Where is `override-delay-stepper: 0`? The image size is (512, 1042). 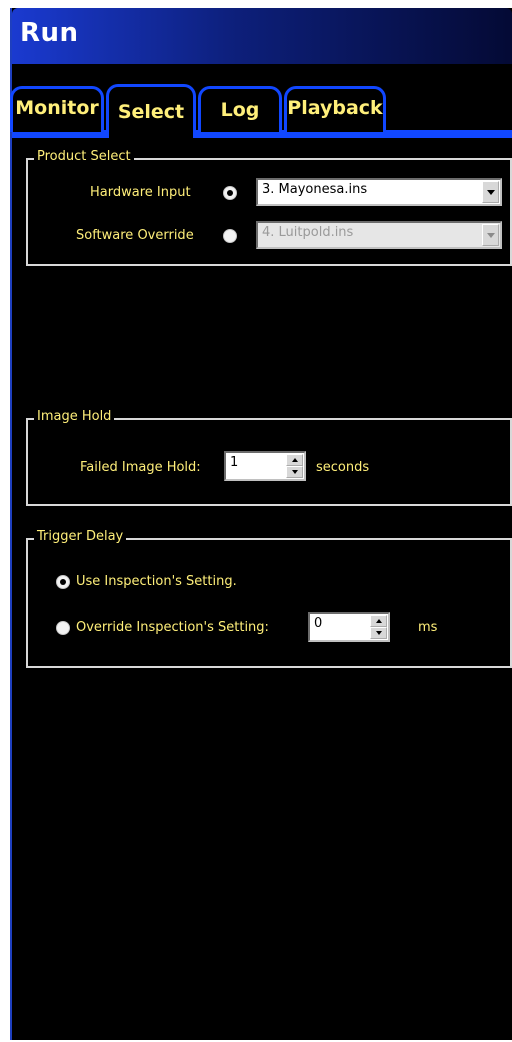 override-delay-stepper: 0 is located at coordinates (349, 627).